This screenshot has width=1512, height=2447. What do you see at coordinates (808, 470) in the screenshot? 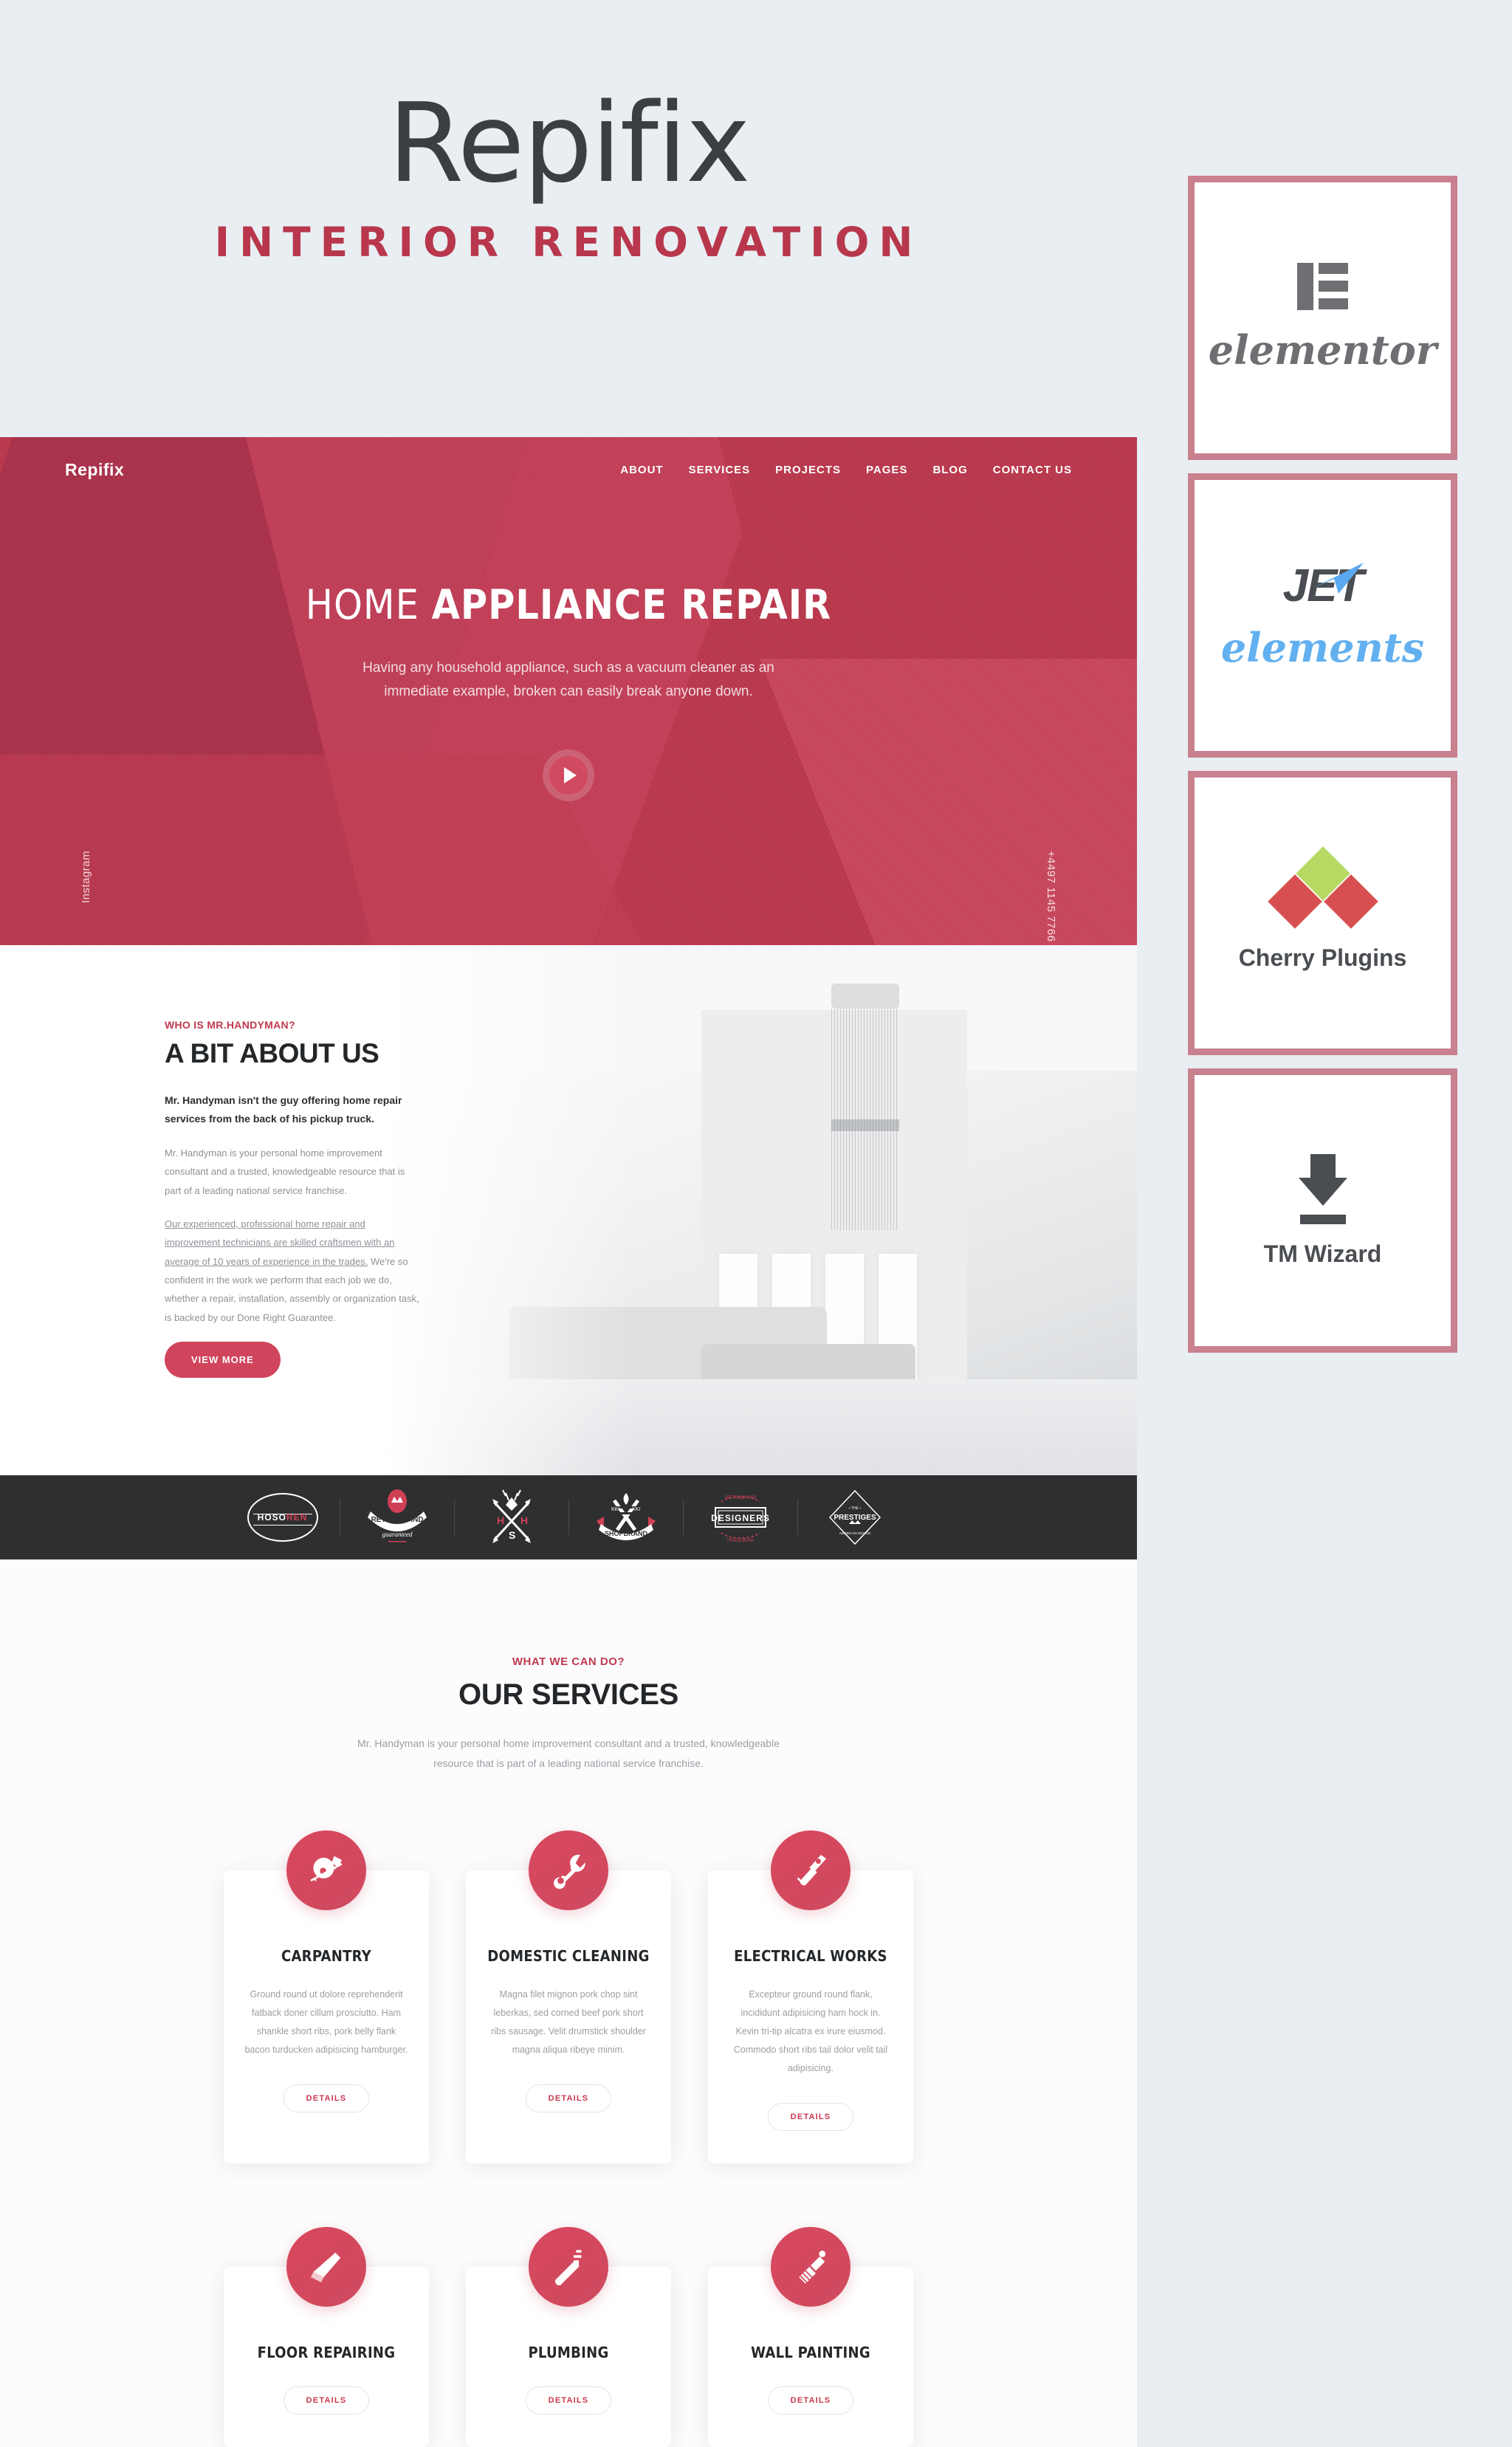
I see `nav-item-projects: PROJECTS` at bounding box center [808, 470].